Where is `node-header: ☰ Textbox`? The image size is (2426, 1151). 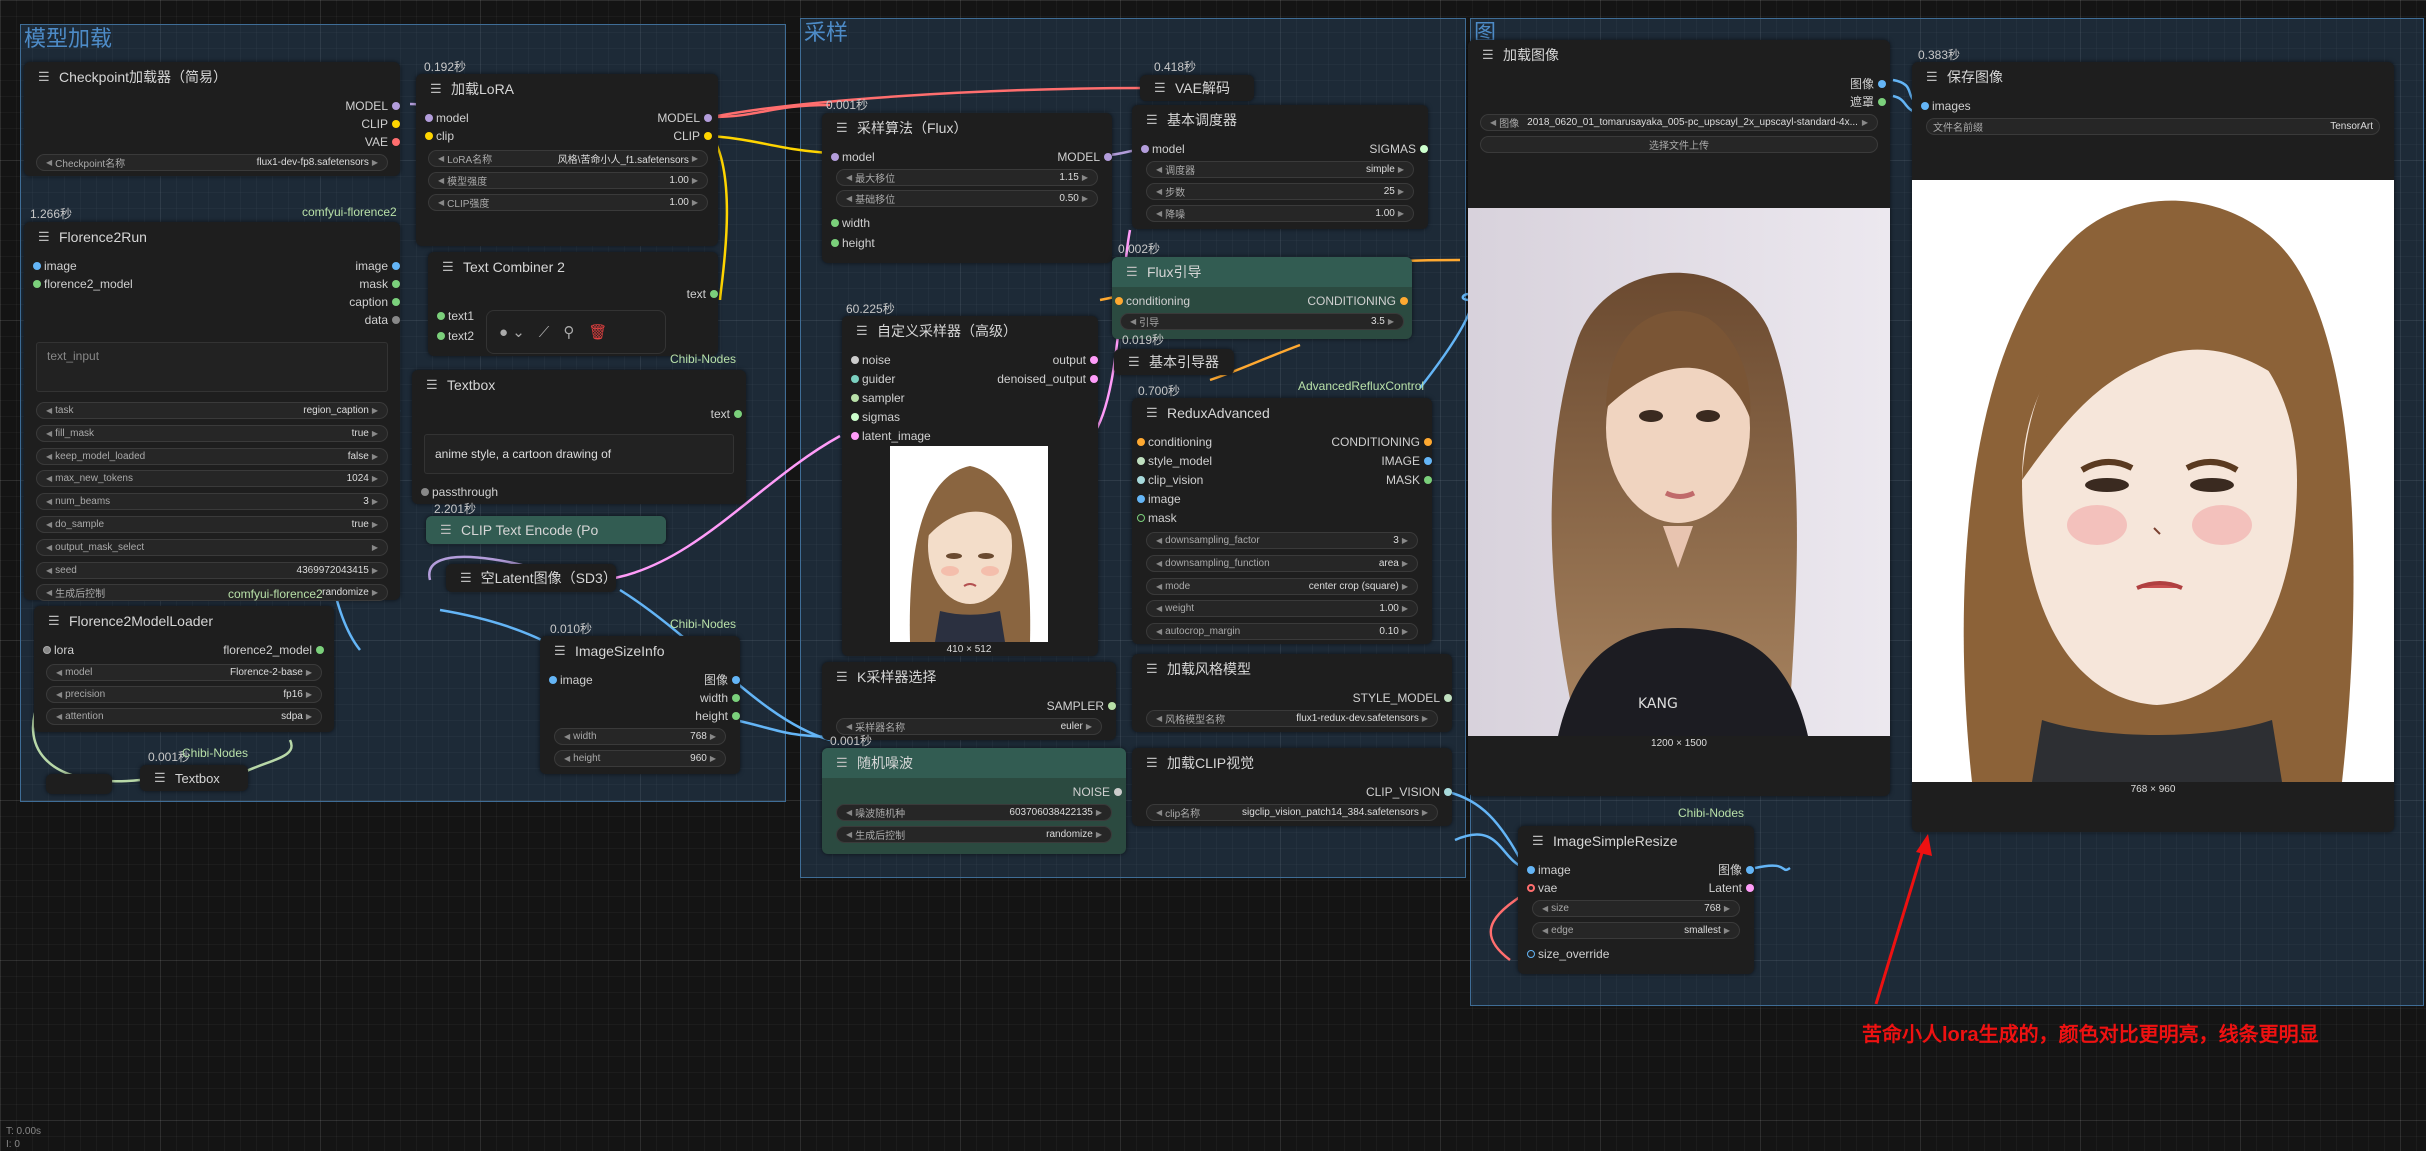 node-header: ☰ Textbox is located at coordinates (194, 778).